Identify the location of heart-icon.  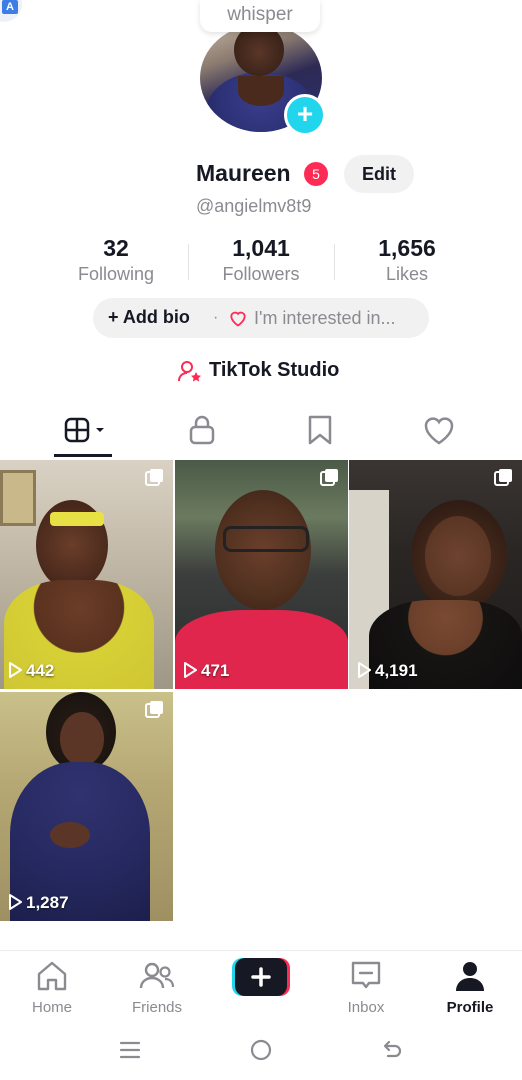
(439, 431).